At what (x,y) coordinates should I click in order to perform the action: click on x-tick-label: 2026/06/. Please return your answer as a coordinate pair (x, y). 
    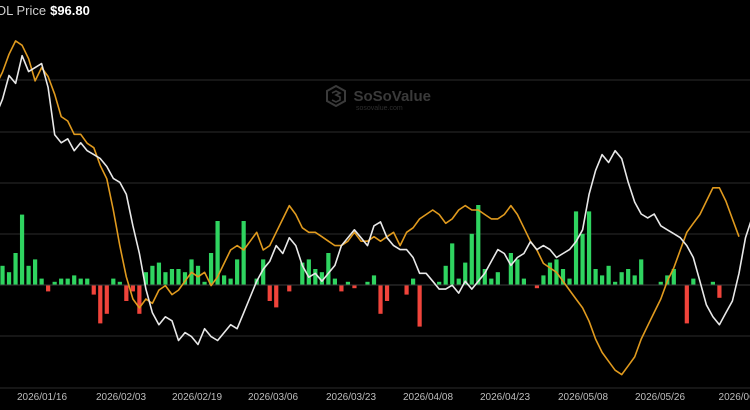
    Looking at the image, I should click on (734, 397).